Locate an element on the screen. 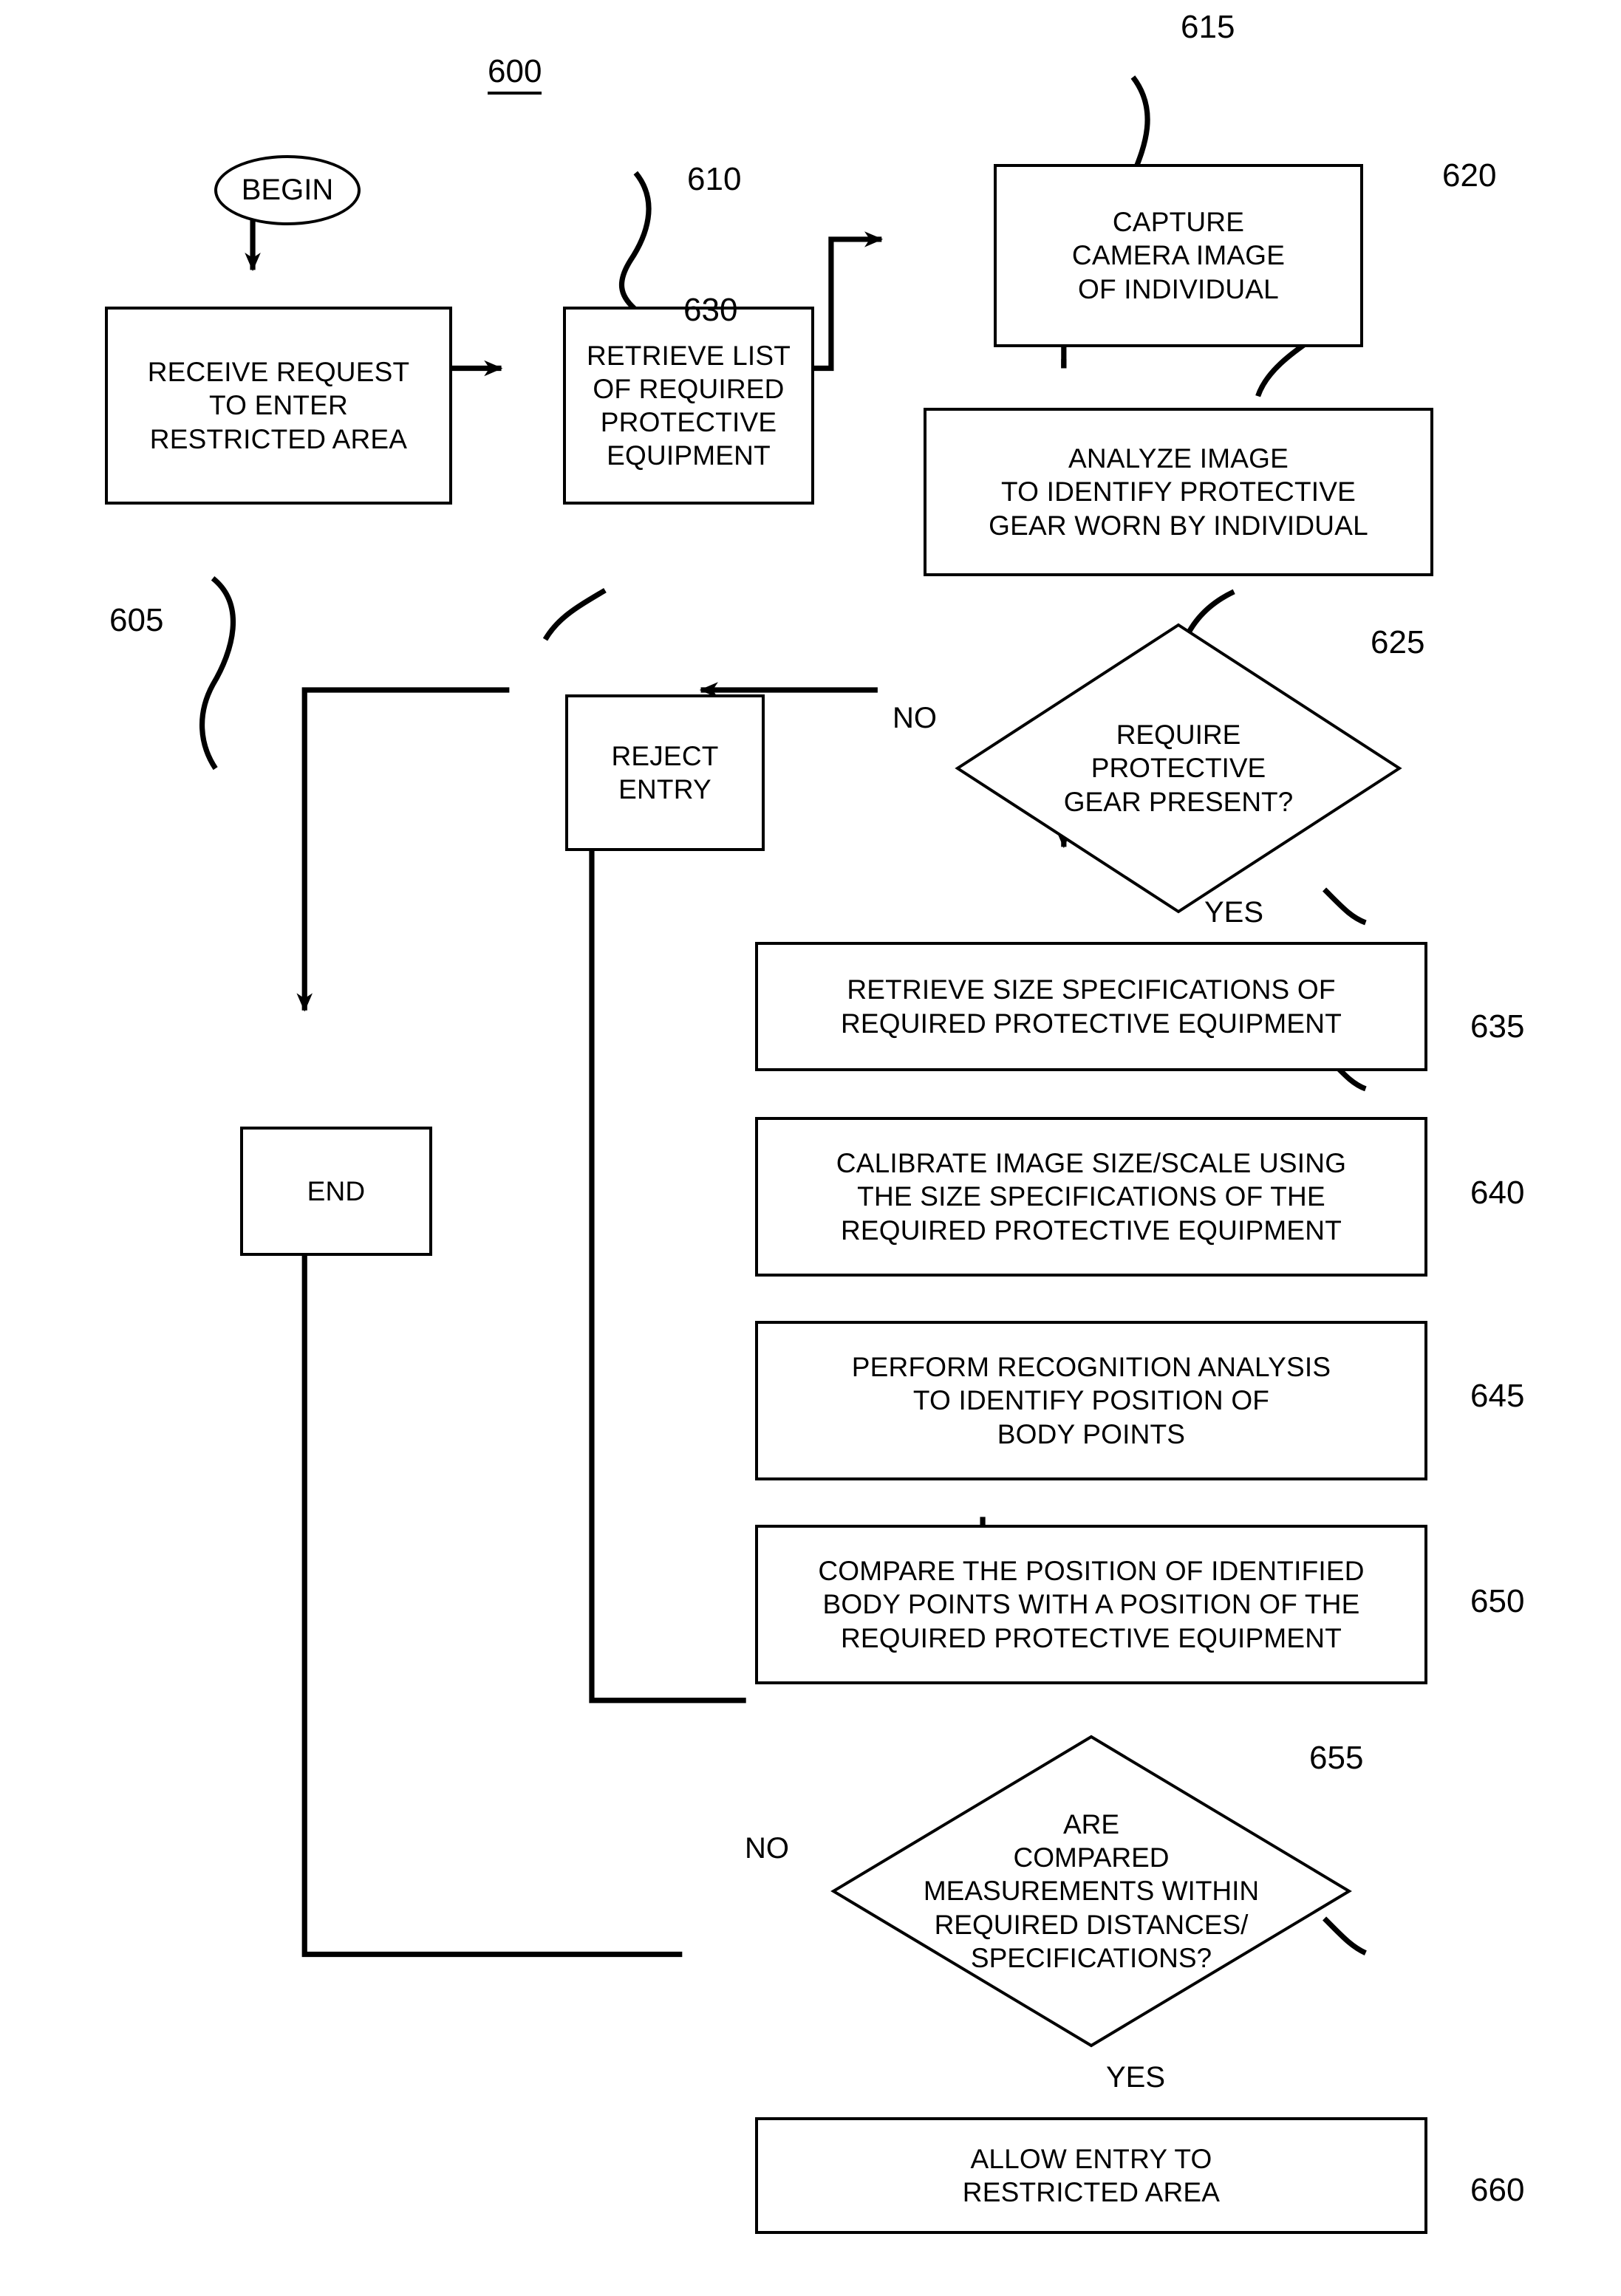 The image size is (1621, 2296). decision-gear-present: REQUIRE PROTECTIVE GEAR PRESENT? is located at coordinates (1178, 768).